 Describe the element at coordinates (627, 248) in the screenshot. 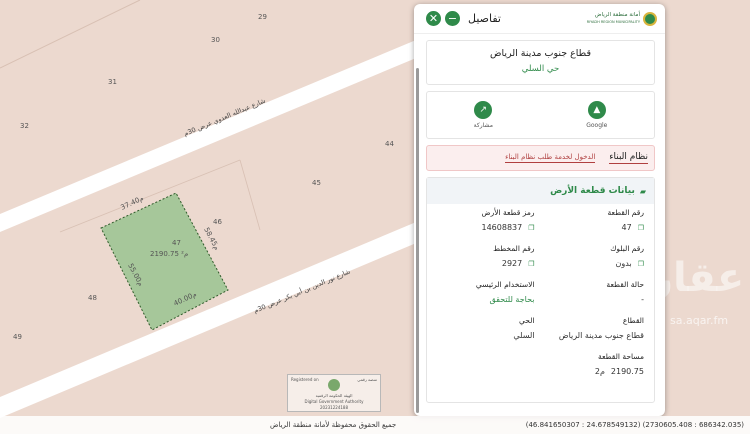

I see `field-label: رقم البلوك` at that location.